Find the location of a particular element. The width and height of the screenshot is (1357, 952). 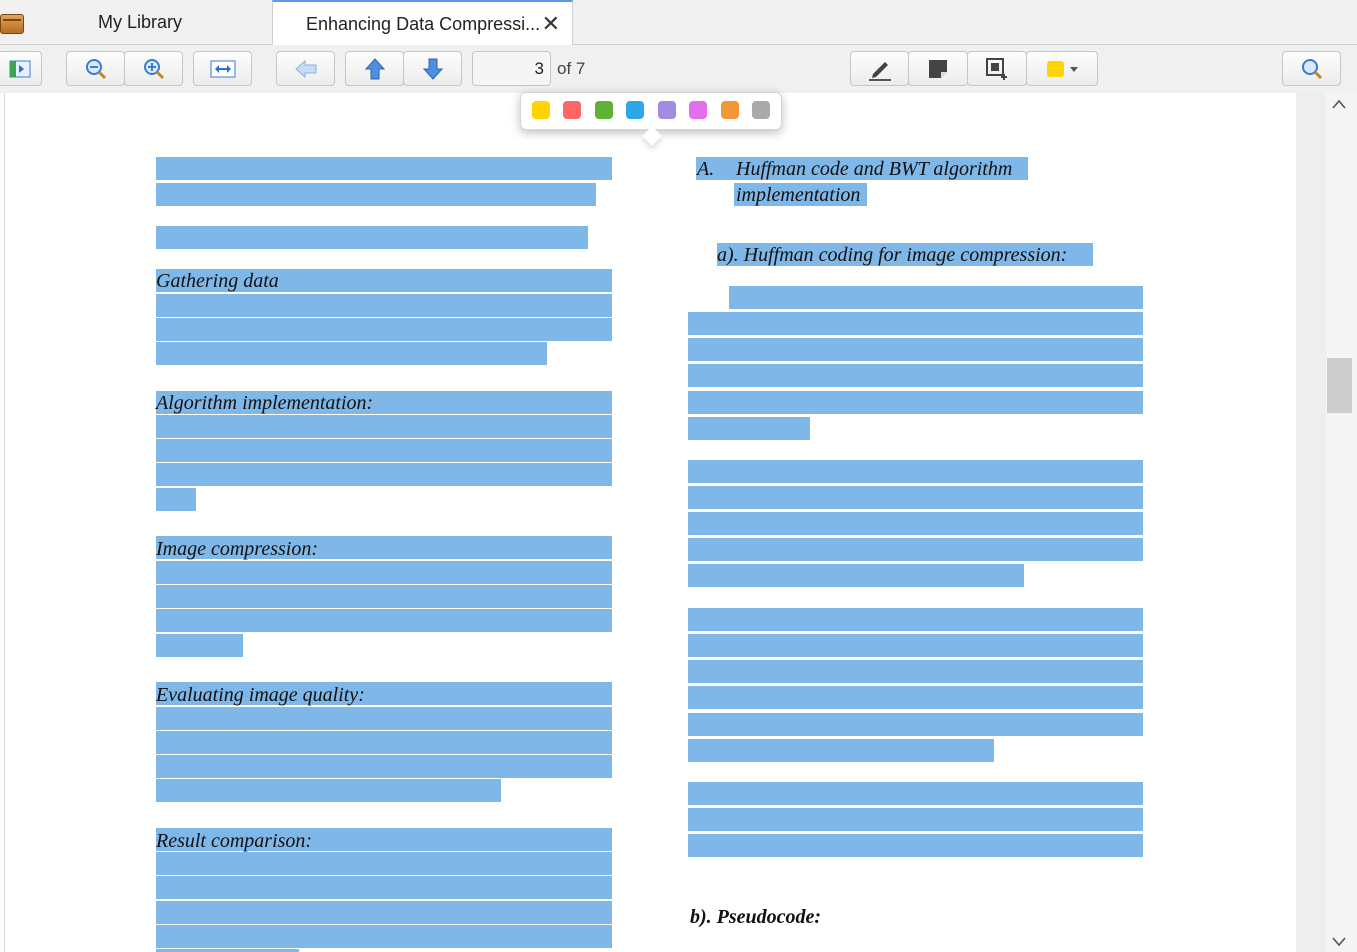

heading-a-label: A. is located at coordinates (706, 169).